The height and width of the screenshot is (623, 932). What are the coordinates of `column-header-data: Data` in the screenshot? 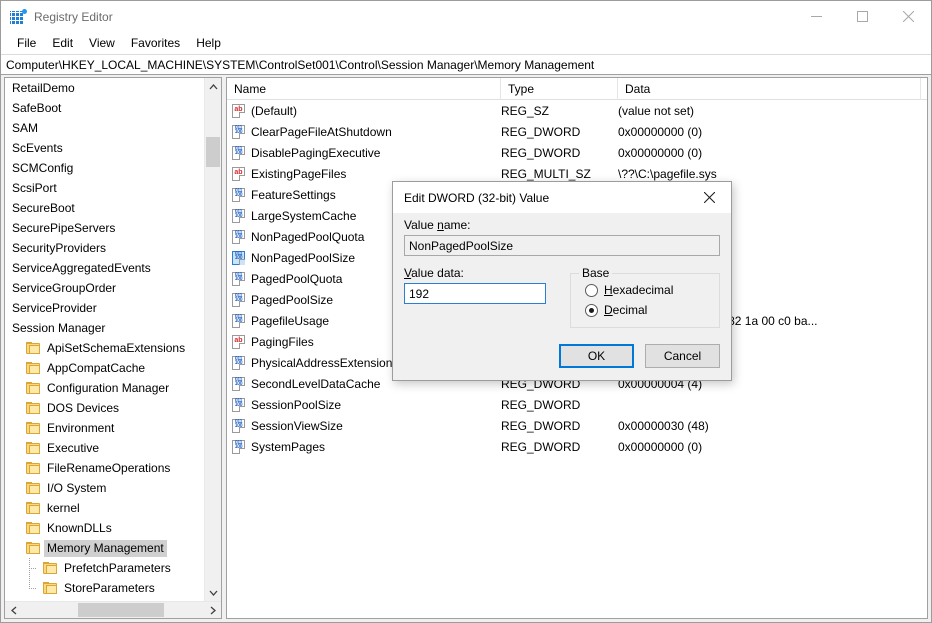 It's located at (769, 89).